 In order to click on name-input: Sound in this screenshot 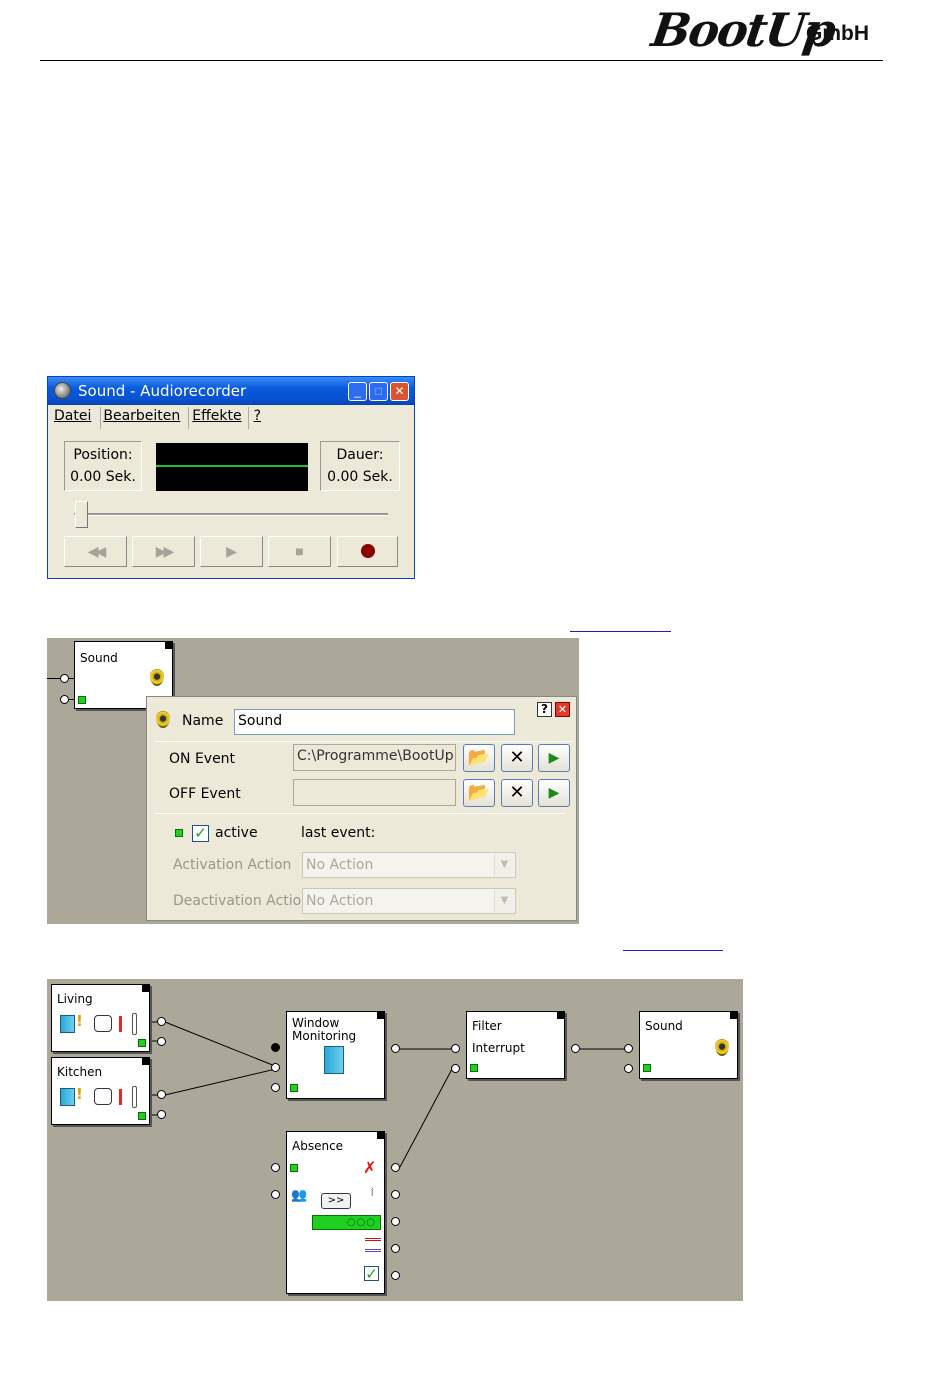, I will do `click(374, 722)`.